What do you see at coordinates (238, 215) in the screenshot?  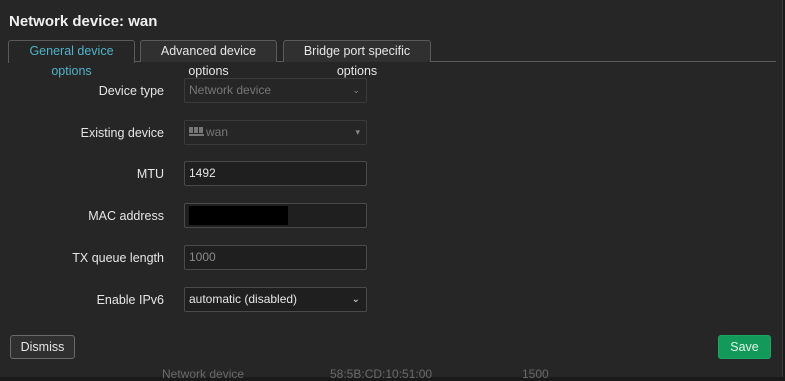 I see `redacted-mac-value` at bounding box center [238, 215].